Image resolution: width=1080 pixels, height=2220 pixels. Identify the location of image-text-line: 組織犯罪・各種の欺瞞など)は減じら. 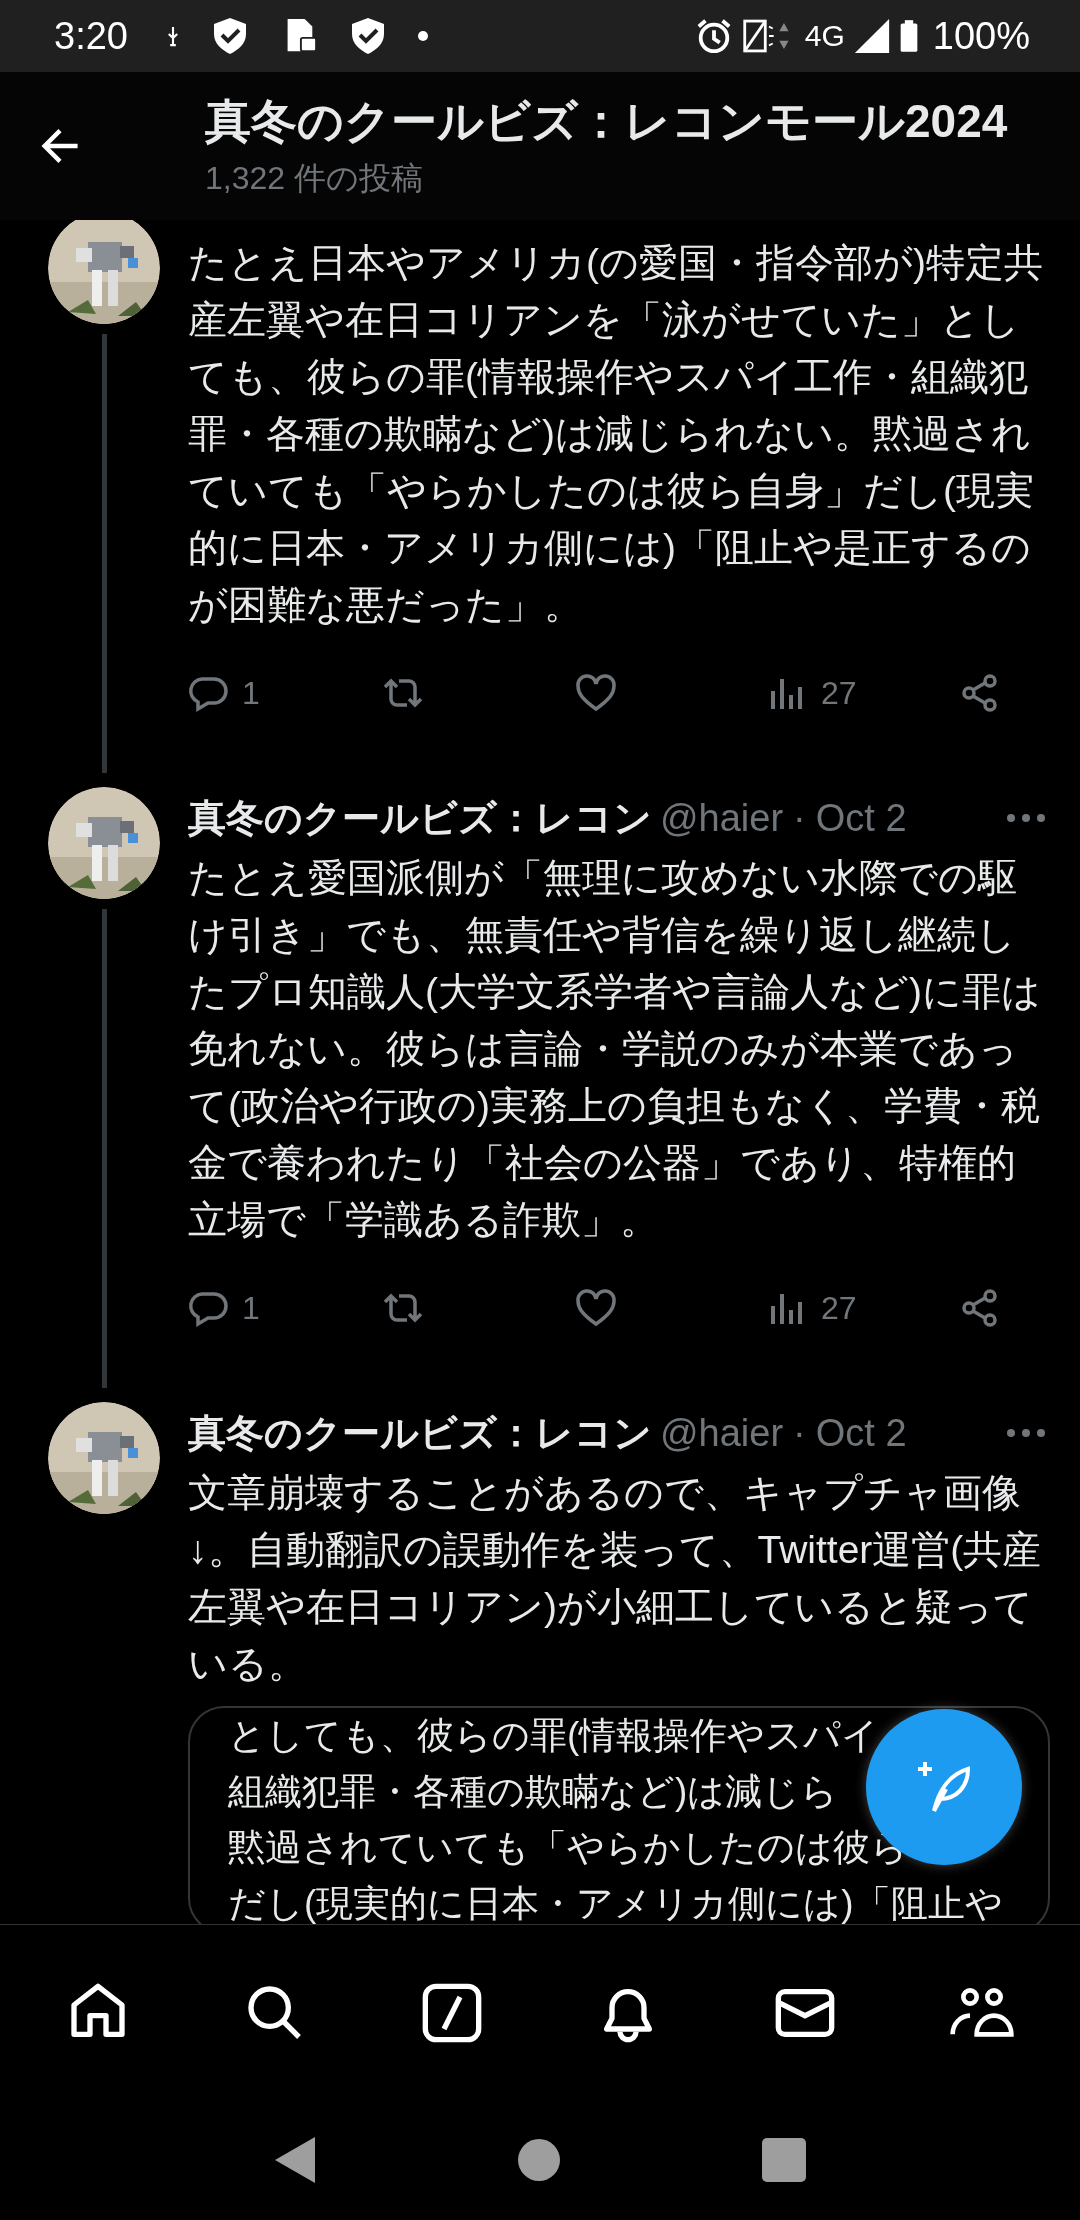
(533, 1792).